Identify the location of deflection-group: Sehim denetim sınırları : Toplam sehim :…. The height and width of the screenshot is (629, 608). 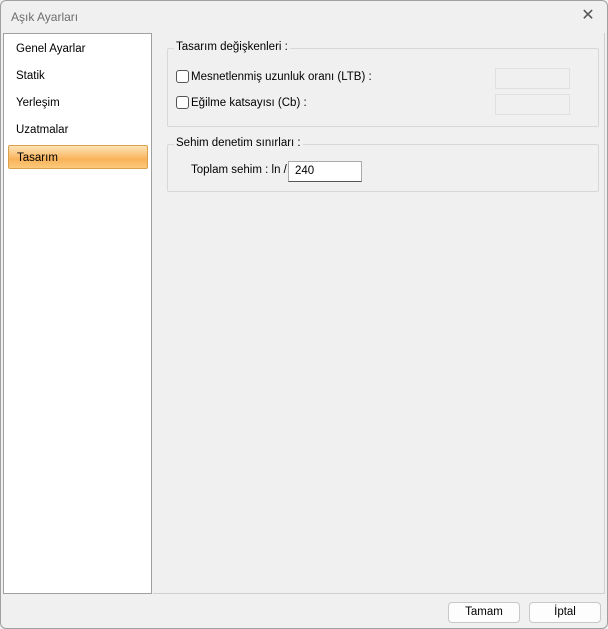
(383, 164).